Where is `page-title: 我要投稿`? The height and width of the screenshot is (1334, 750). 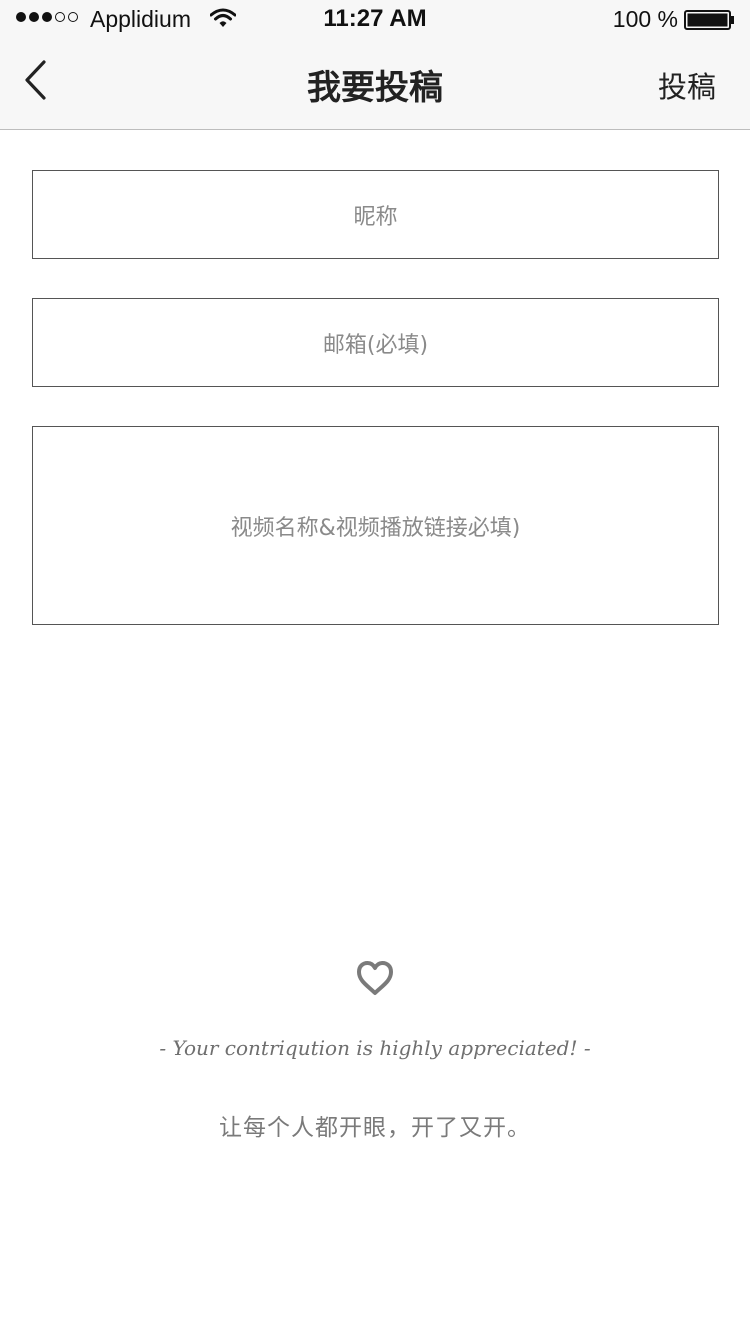 page-title: 我要投稿 is located at coordinates (375, 88).